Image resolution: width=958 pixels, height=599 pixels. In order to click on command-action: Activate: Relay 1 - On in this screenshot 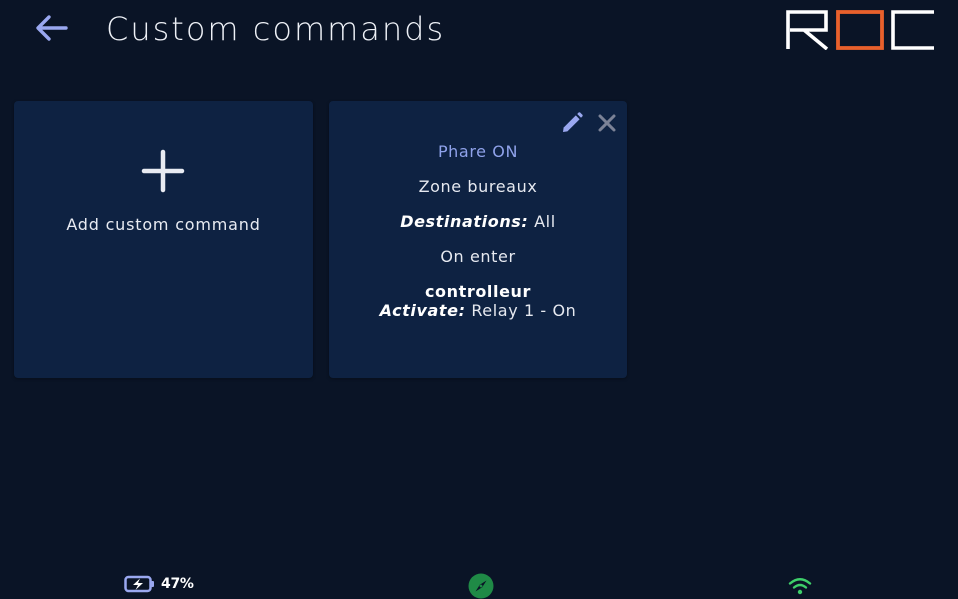, I will do `click(478, 310)`.